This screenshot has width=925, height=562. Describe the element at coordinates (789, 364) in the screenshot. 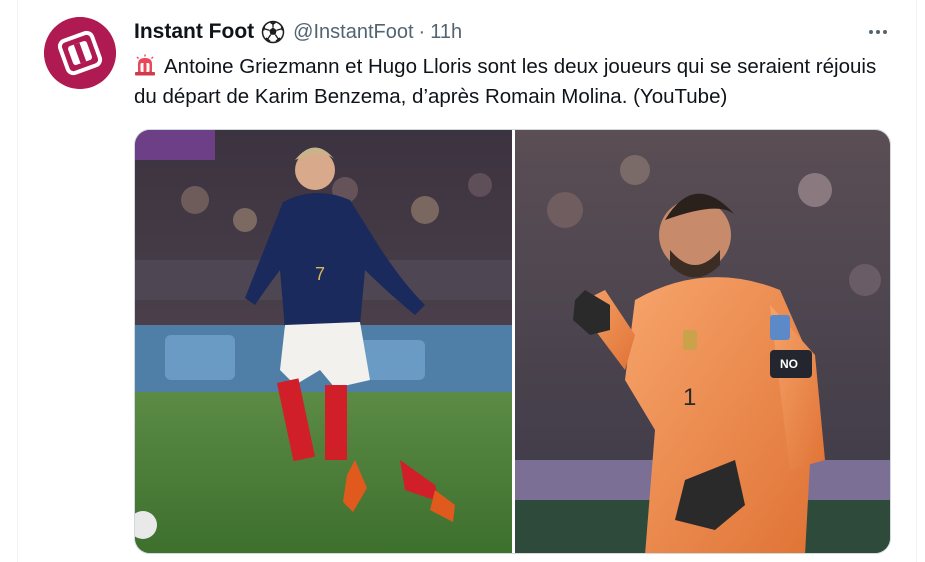

I see `svg-text: NO` at that location.